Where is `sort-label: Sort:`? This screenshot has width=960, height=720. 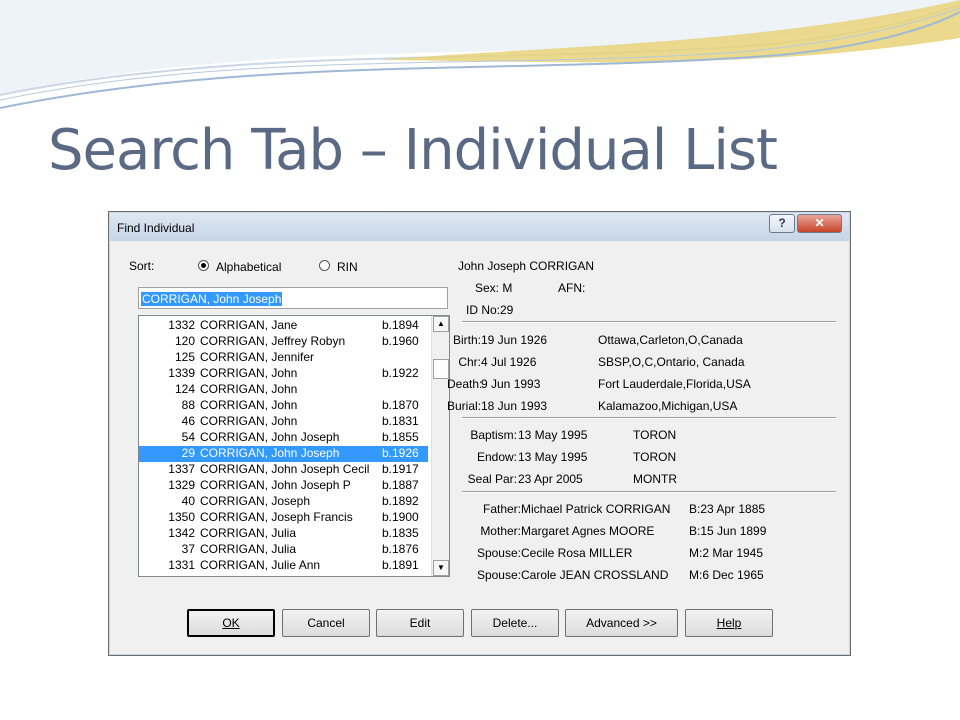 sort-label: Sort: is located at coordinates (142, 266).